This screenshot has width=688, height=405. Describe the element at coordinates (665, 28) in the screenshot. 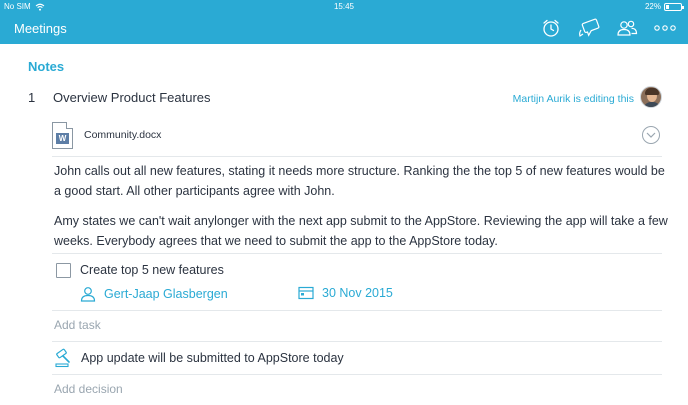

I see `more-icon` at that location.